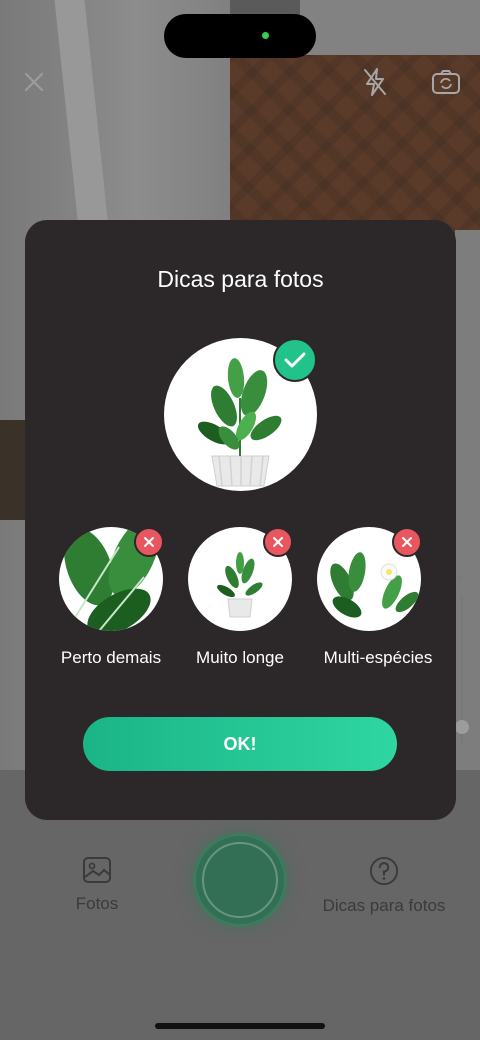 The height and width of the screenshot is (1040, 480). What do you see at coordinates (240, 279) in the screenshot?
I see `dialog-title: Dicas para fotos` at bounding box center [240, 279].